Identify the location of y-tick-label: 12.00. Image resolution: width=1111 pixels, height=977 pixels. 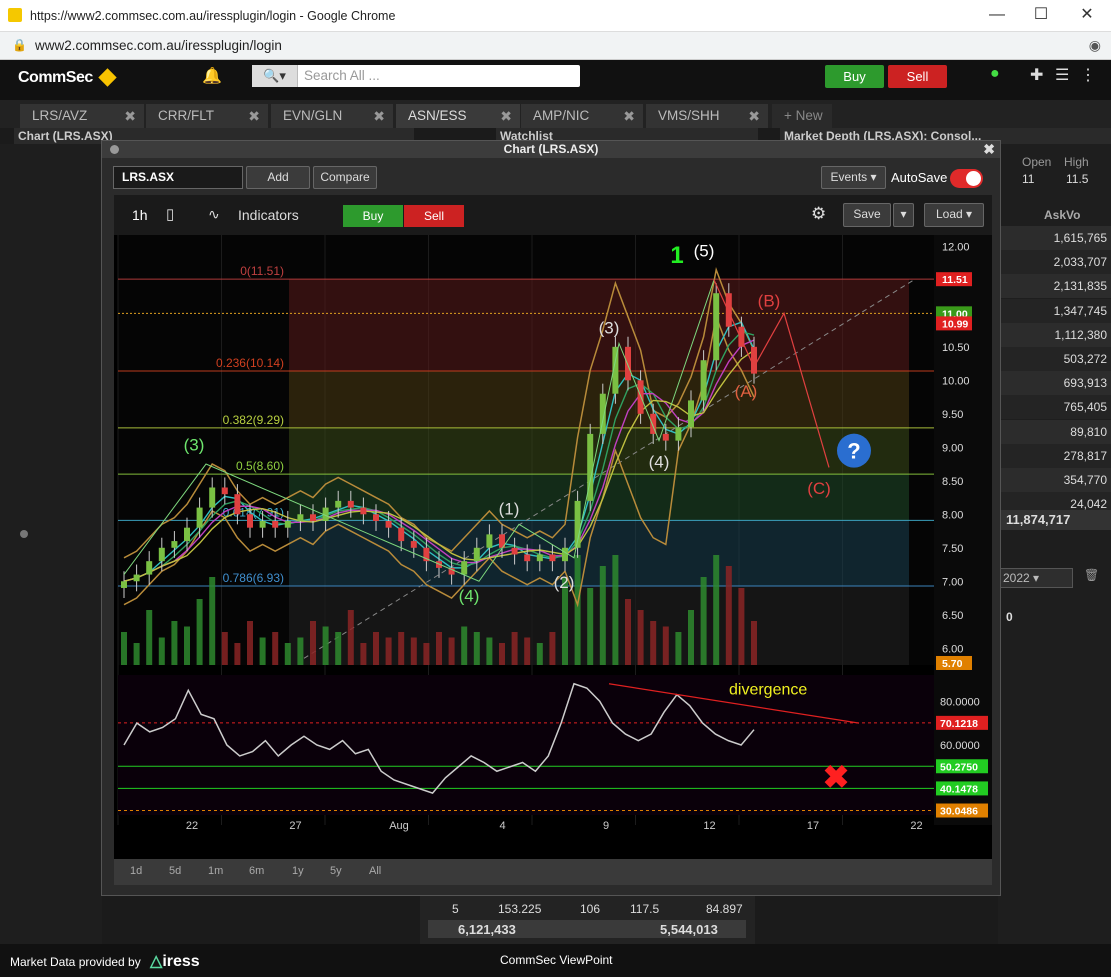
(956, 247).